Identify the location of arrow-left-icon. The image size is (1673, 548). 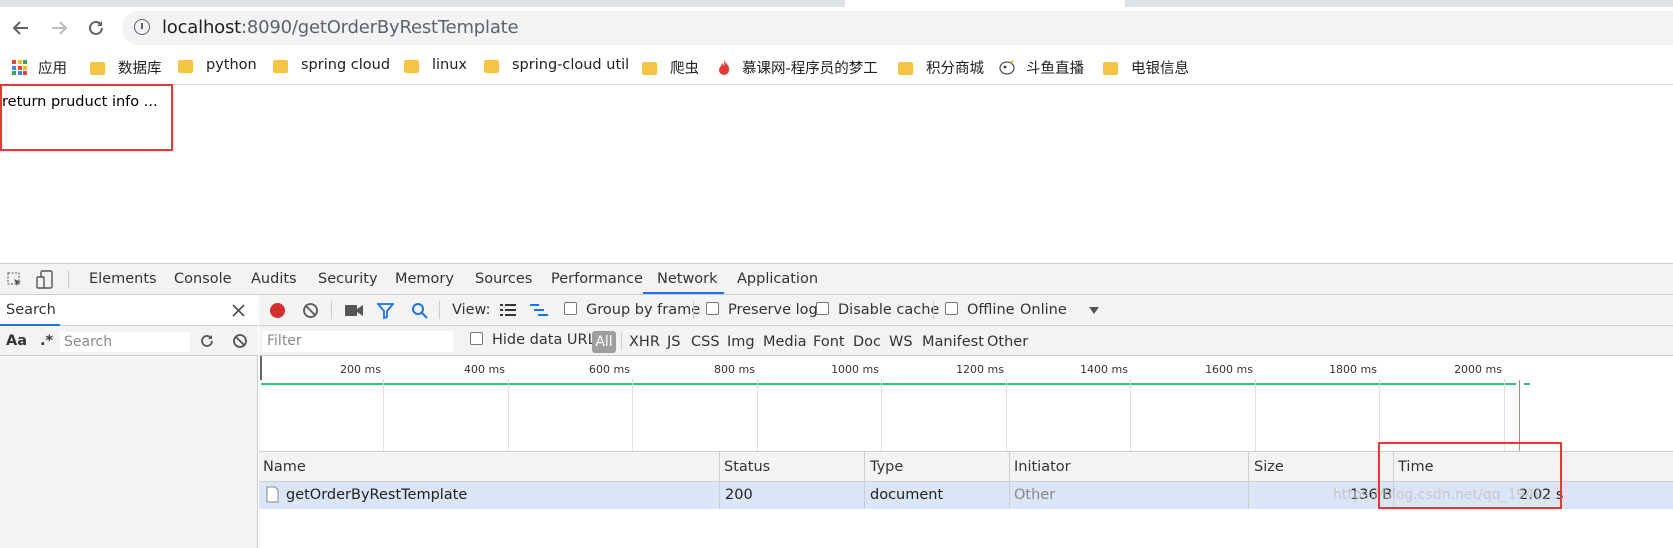
(20, 28).